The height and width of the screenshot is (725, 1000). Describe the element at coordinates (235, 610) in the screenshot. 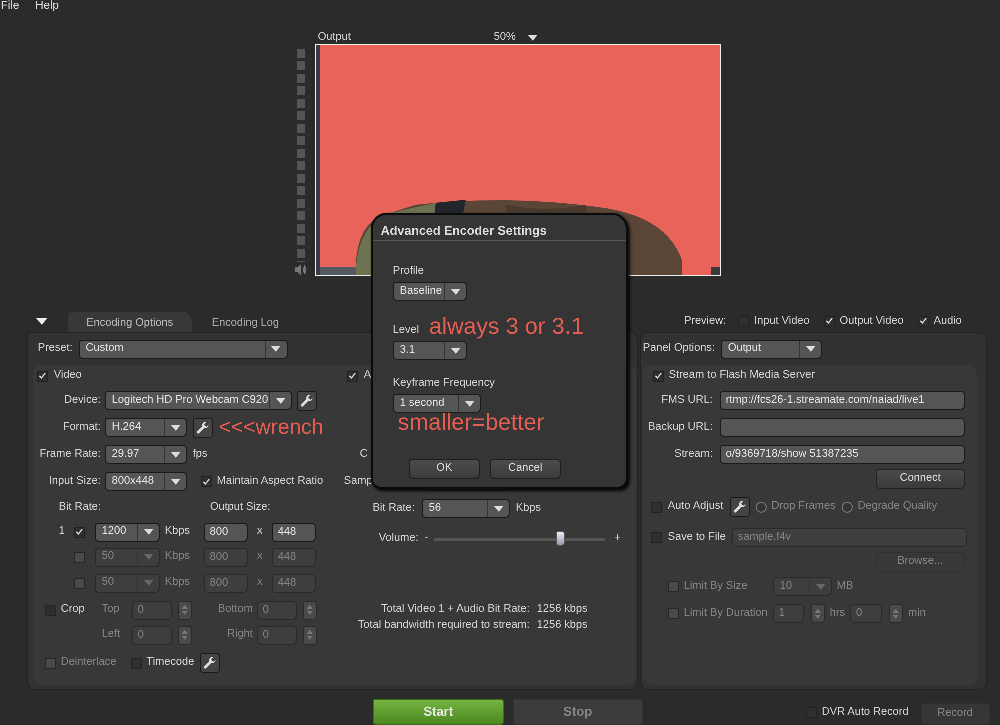

I see `label: Bottom` at that location.